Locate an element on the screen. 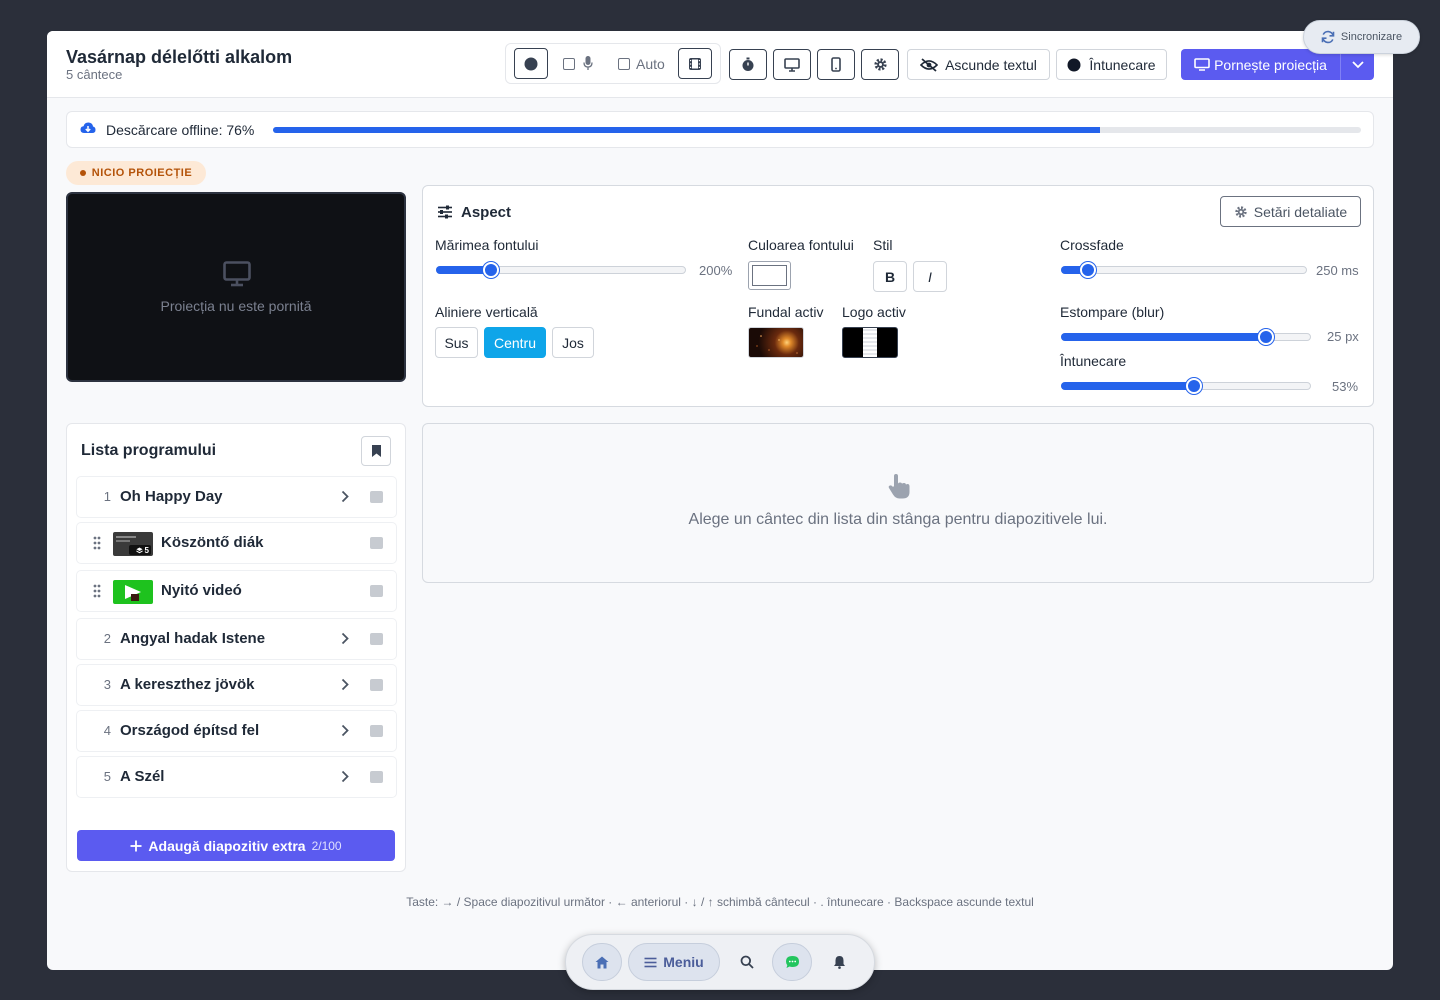  add-extra-slide-button: Adaugă diapozitiv extra 2/100 is located at coordinates (236, 845).